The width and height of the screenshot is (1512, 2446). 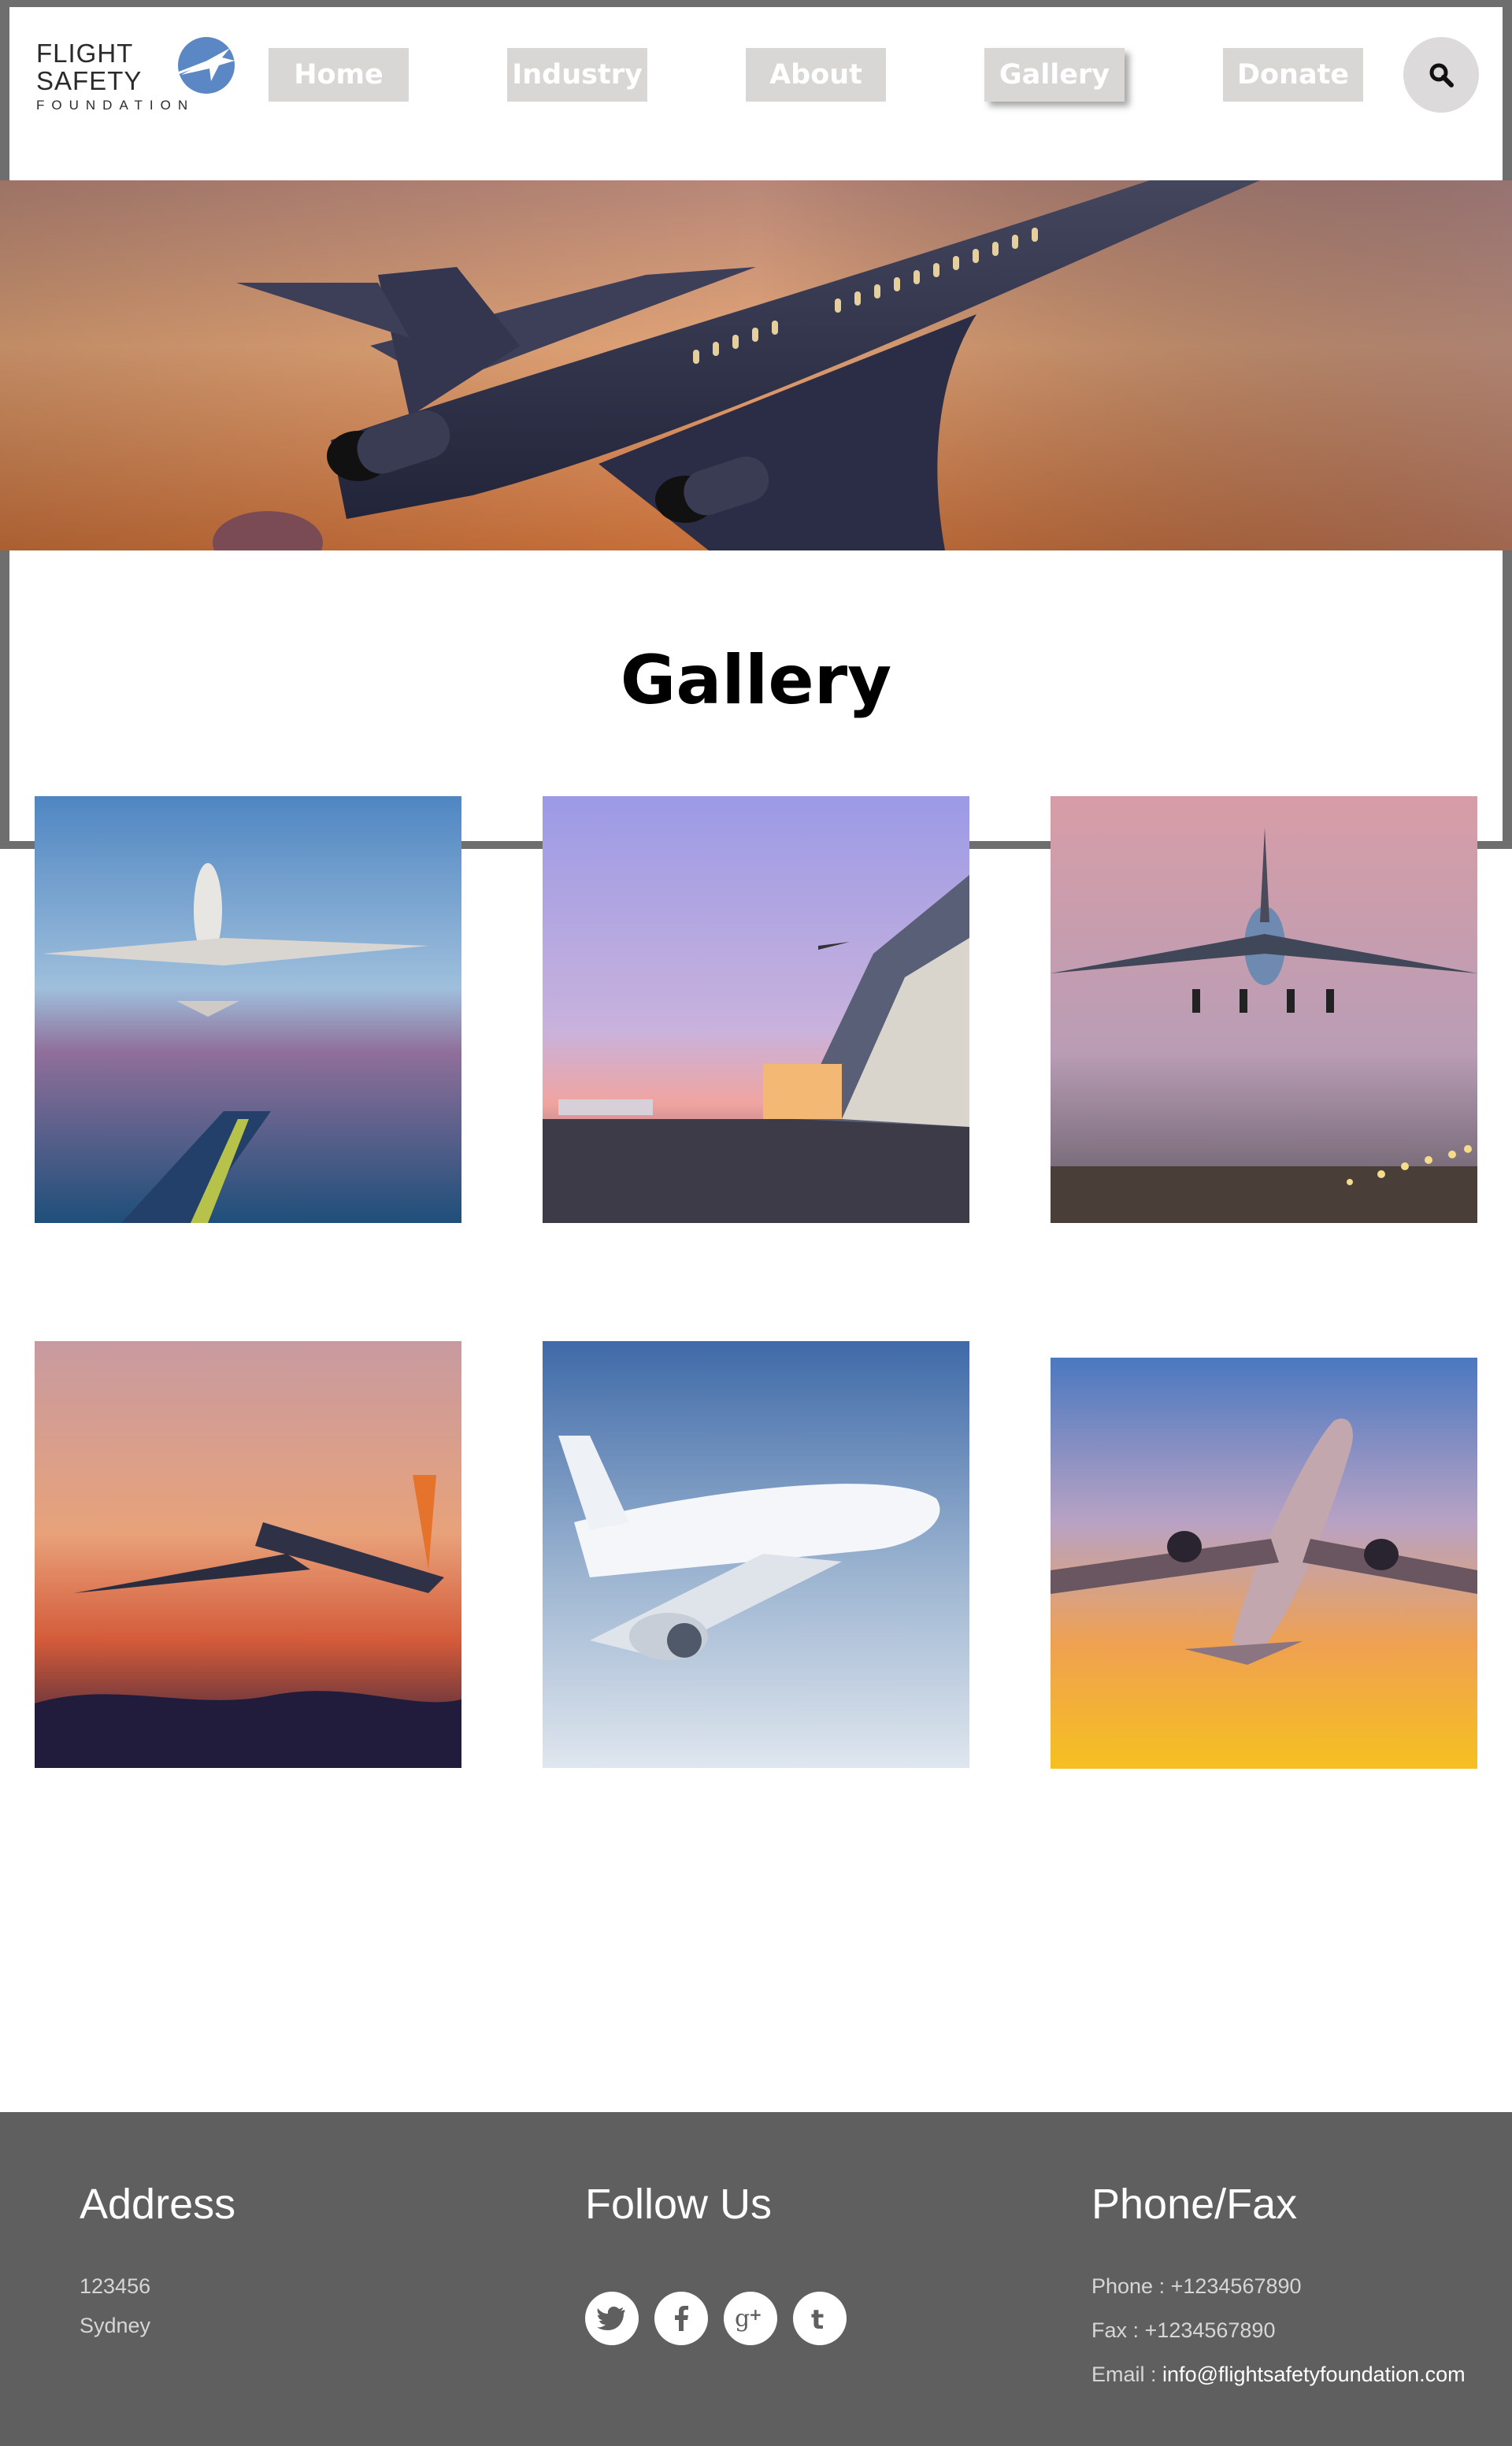 What do you see at coordinates (85, 54) in the screenshot?
I see `logo-text-flight: FLIGHT` at bounding box center [85, 54].